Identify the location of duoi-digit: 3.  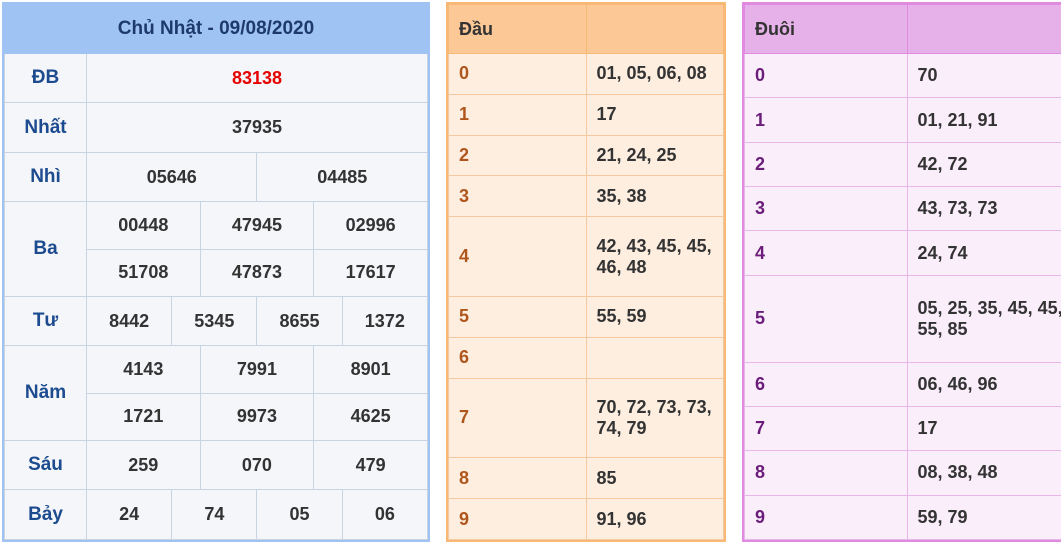
(826, 209).